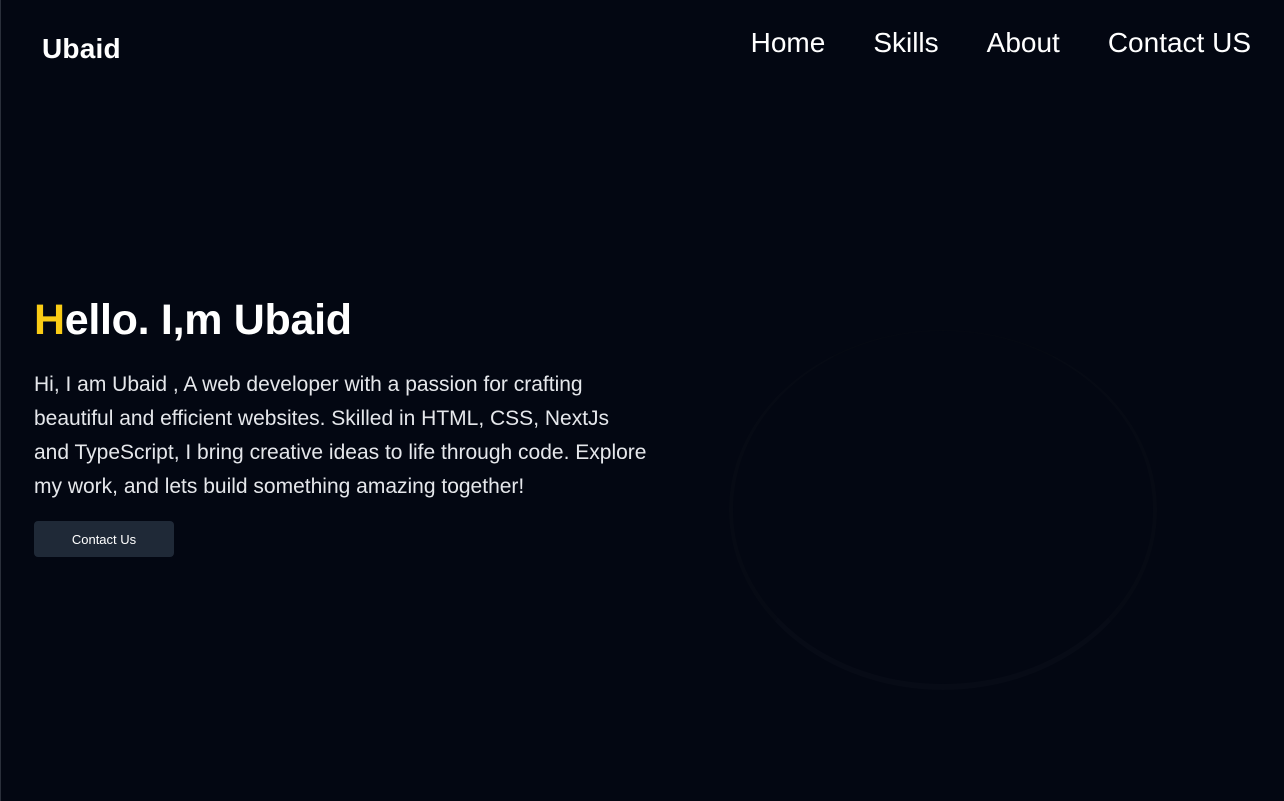  Describe the element at coordinates (905, 43) in the screenshot. I see `nav-link-skills: Skills` at that location.